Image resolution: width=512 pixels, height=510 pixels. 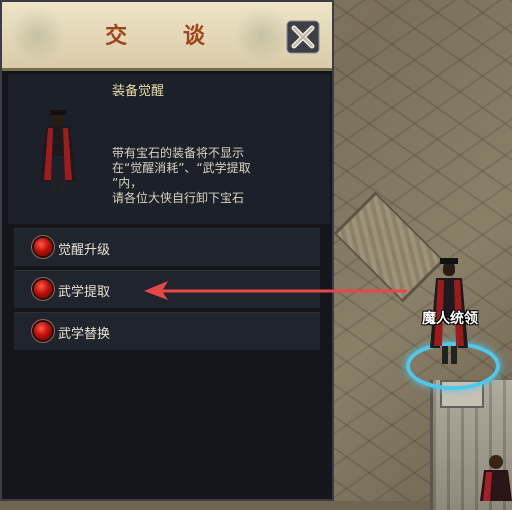 What do you see at coordinates (303, 37) in the screenshot?
I see `close-icon` at bounding box center [303, 37].